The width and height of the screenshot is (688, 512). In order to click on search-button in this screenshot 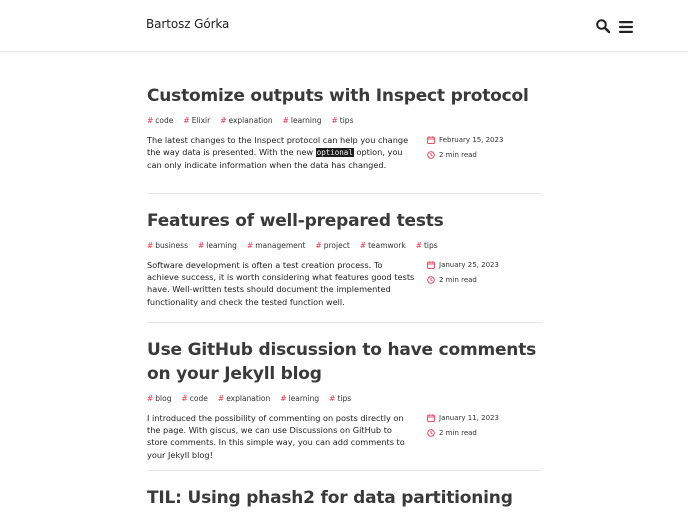, I will do `click(603, 26)`.